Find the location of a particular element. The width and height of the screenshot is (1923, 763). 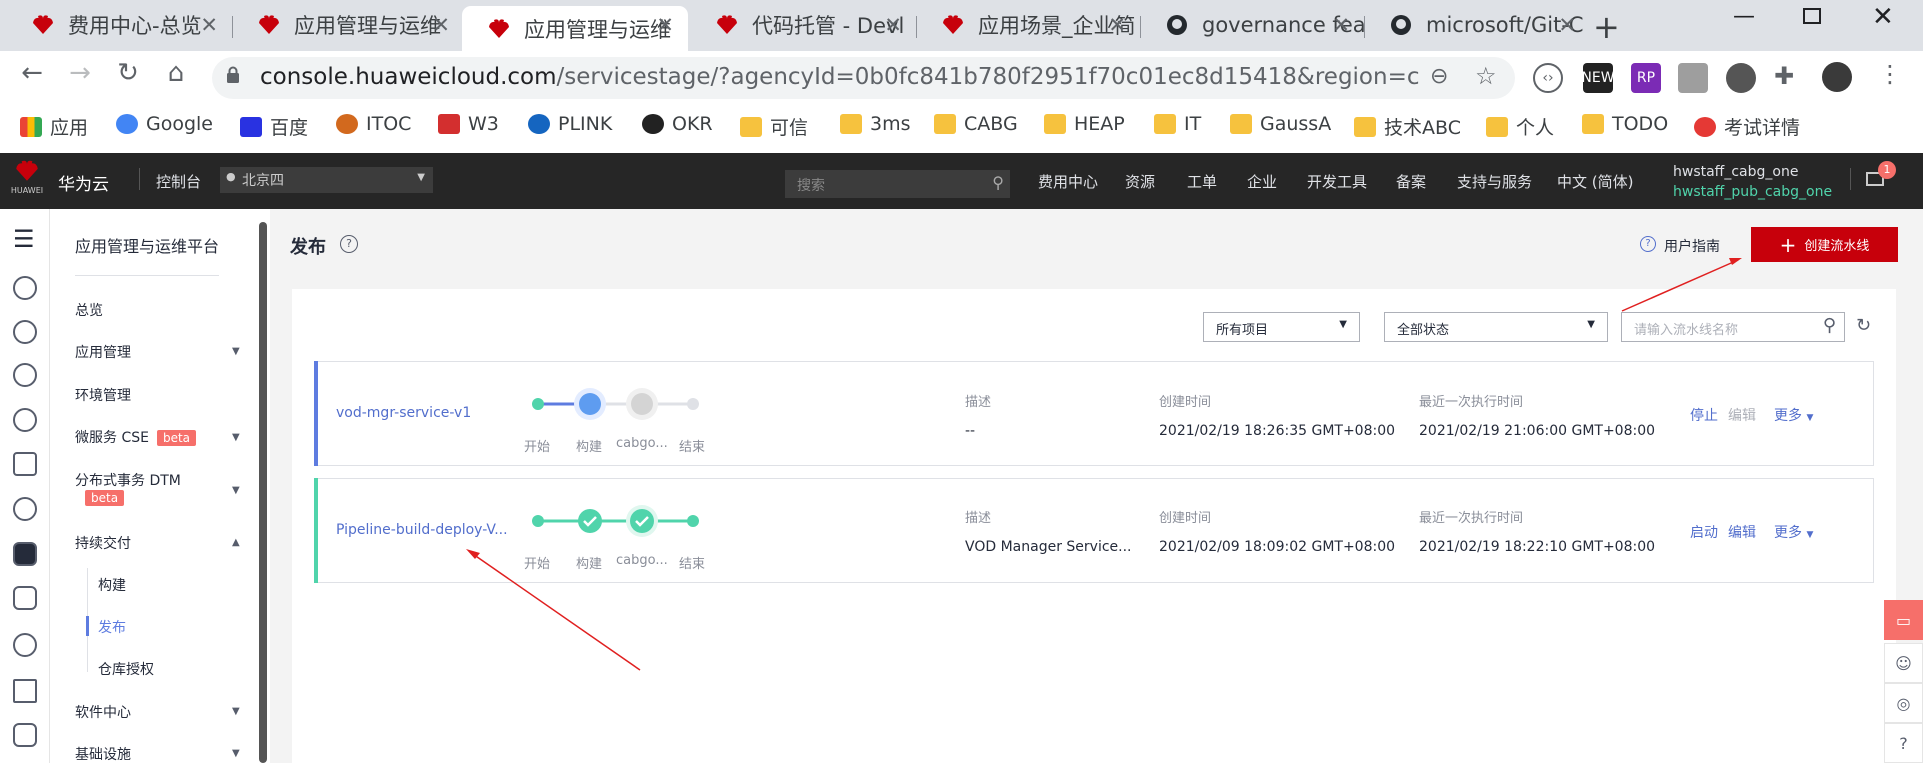

browser-tab: 代码托管 - Devl ✕ is located at coordinates (803, 25).